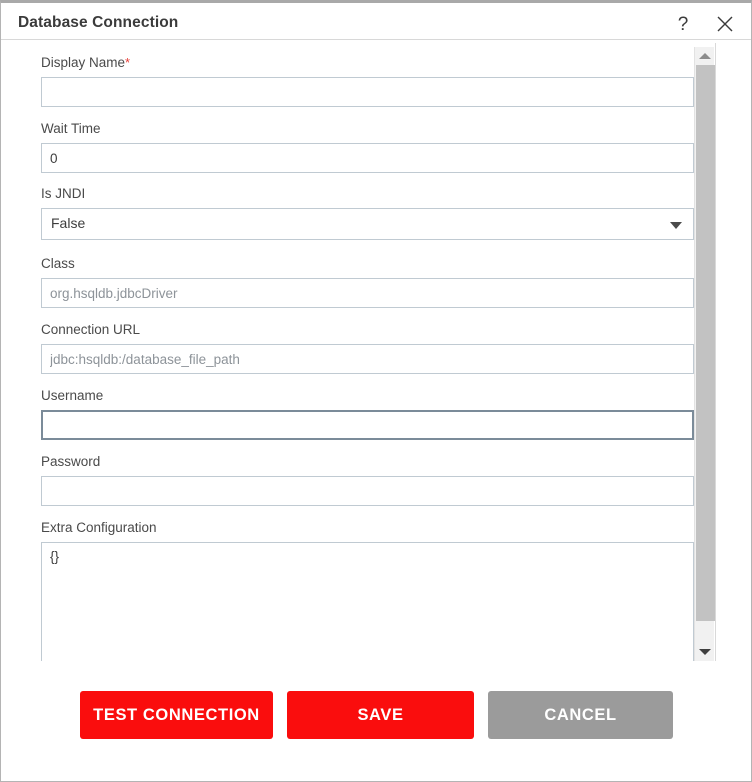 The image size is (752, 782). I want to click on close-x-icon, so click(725, 24).